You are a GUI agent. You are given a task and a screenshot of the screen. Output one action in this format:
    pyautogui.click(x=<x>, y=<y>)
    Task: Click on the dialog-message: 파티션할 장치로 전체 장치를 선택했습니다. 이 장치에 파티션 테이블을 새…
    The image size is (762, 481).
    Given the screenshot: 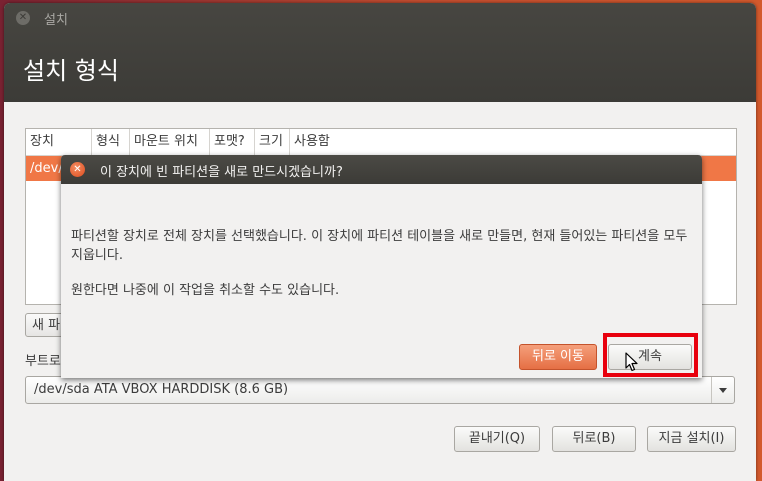 What is the action you would take?
    pyautogui.click(x=379, y=246)
    